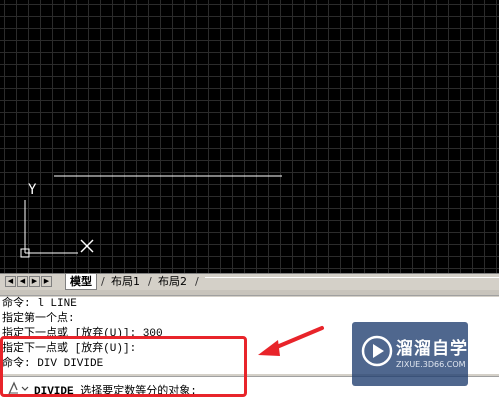 The width and height of the screenshot is (499, 400). What do you see at coordinates (22, 281) in the screenshot?
I see `prev-tab-button: ◀` at bounding box center [22, 281].